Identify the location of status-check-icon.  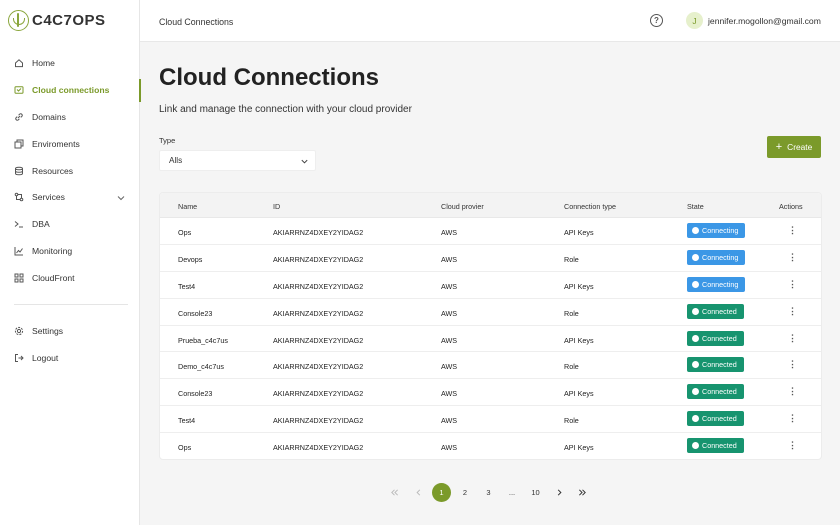
(695, 230).